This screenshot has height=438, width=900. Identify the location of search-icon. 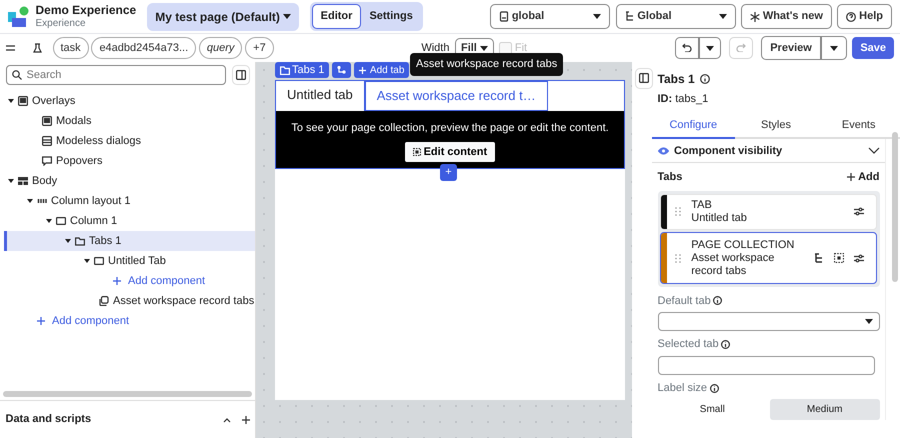
(17, 75).